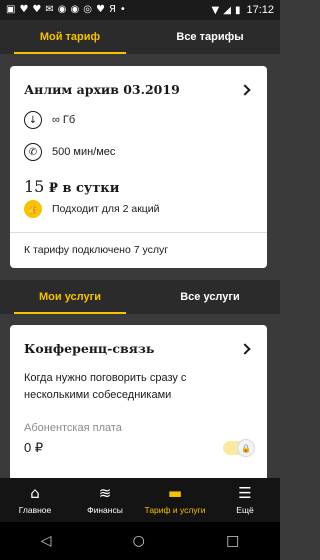 The width and height of the screenshot is (320, 560). What do you see at coordinates (210, 297) in the screenshot?
I see `tab-all-services: Все услуги` at bounding box center [210, 297].